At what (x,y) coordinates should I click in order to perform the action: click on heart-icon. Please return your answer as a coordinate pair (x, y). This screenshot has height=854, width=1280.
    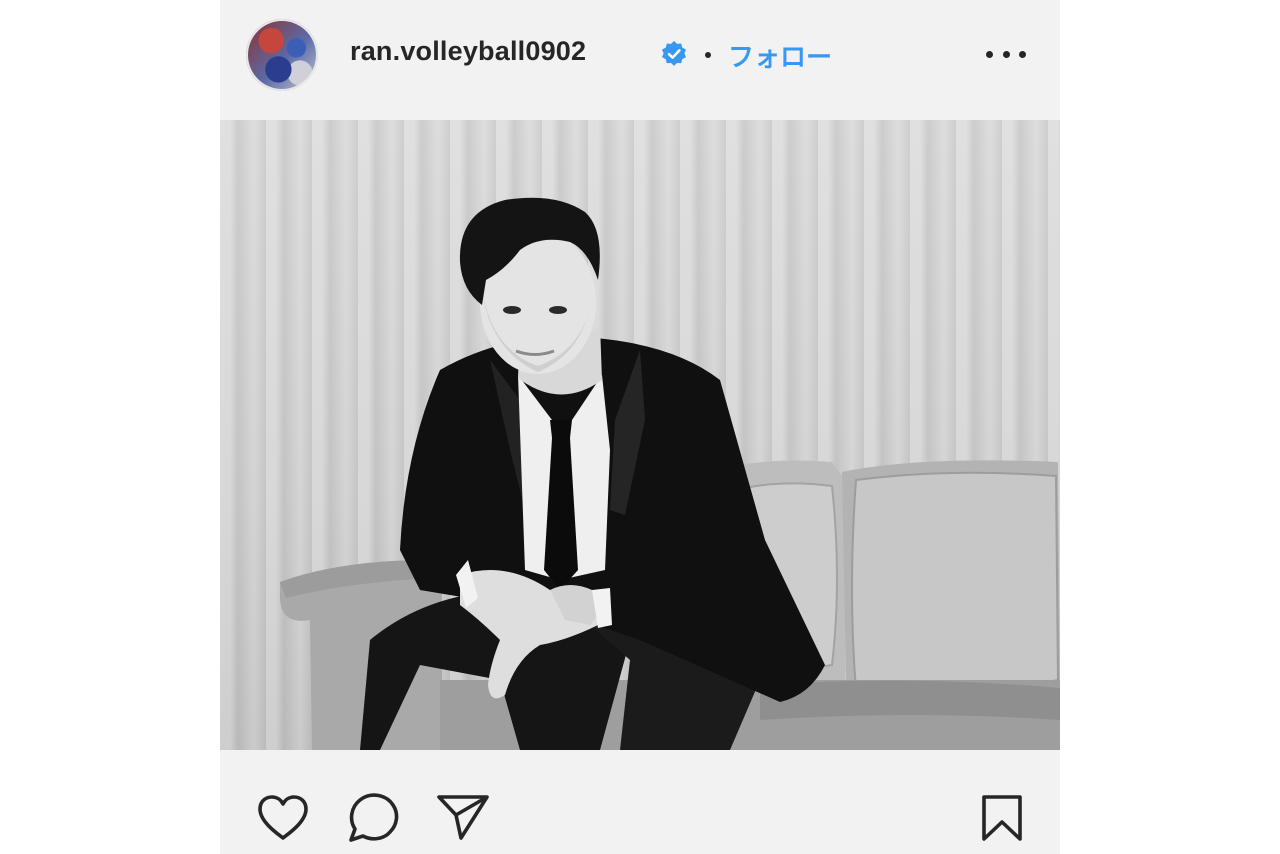
    Looking at the image, I should click on (283, 818).